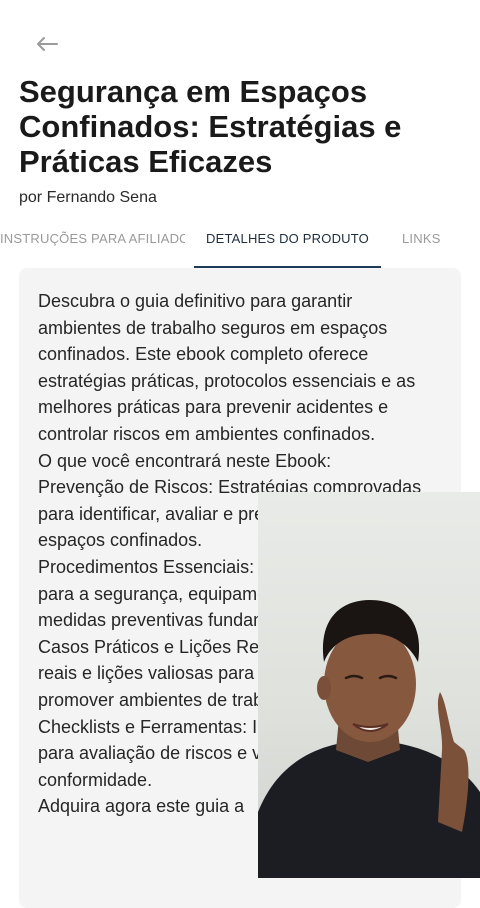 This screenshot has width=480, height=908. I want to click on arrow-left-icon, so click(47, 46).